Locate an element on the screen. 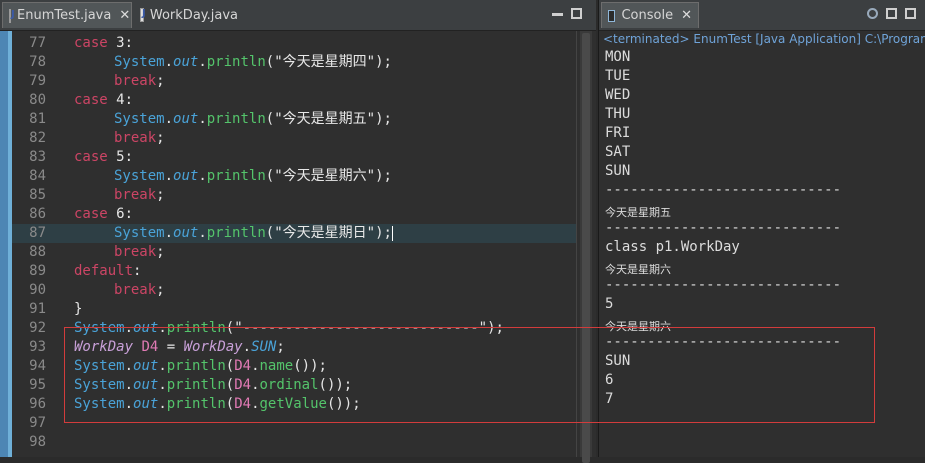 This screenshot has height=463, width=925. code-token: "----------------------------" is located at coordinates (361, 328).